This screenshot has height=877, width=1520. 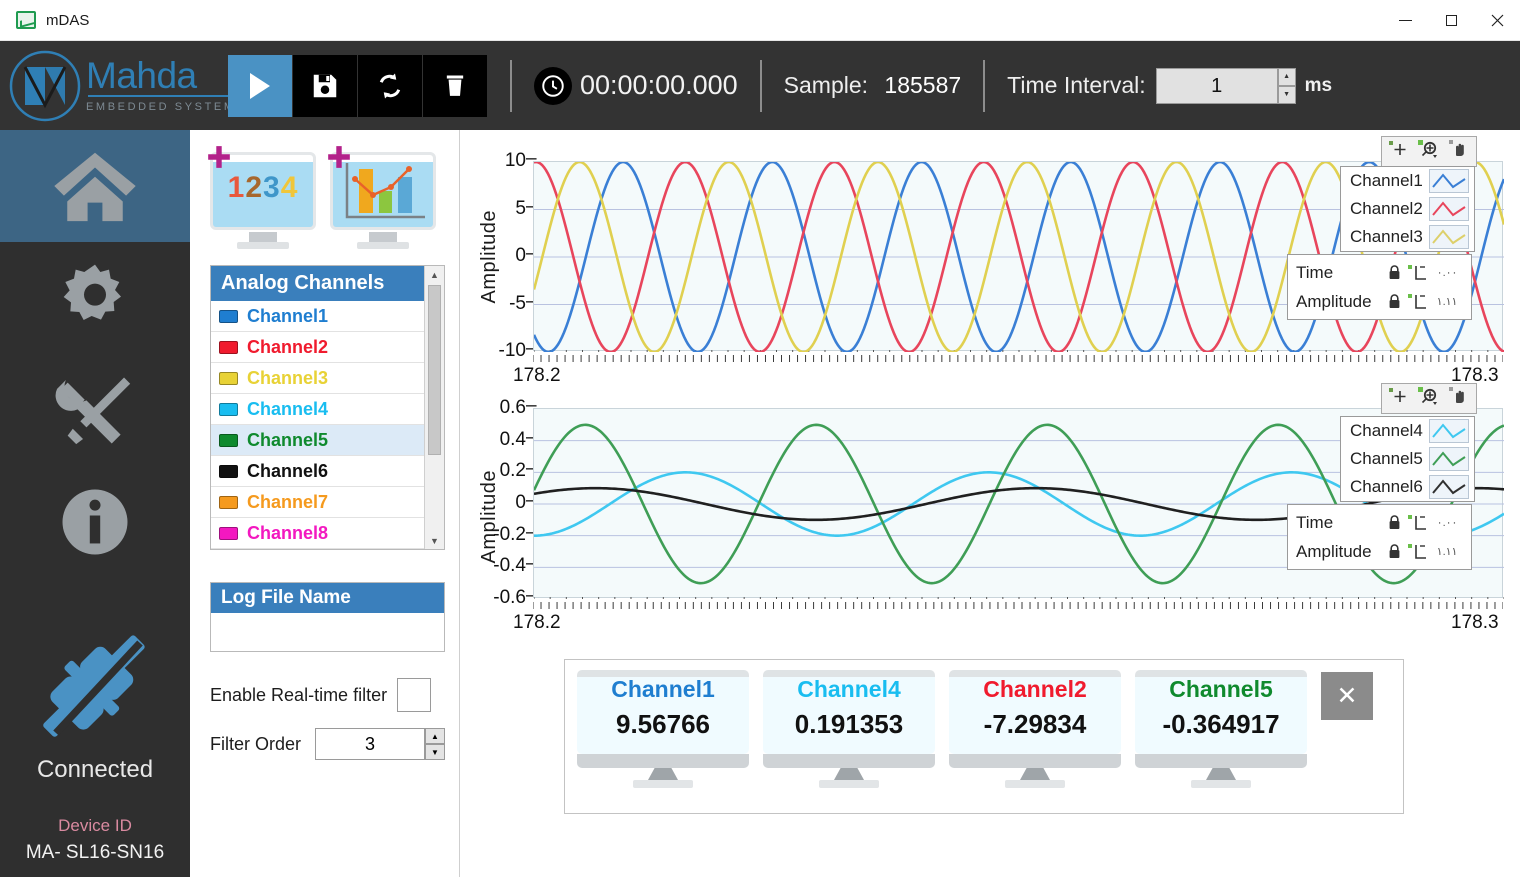 I want to click on toolbar-divider, so click(x=511, y=85).